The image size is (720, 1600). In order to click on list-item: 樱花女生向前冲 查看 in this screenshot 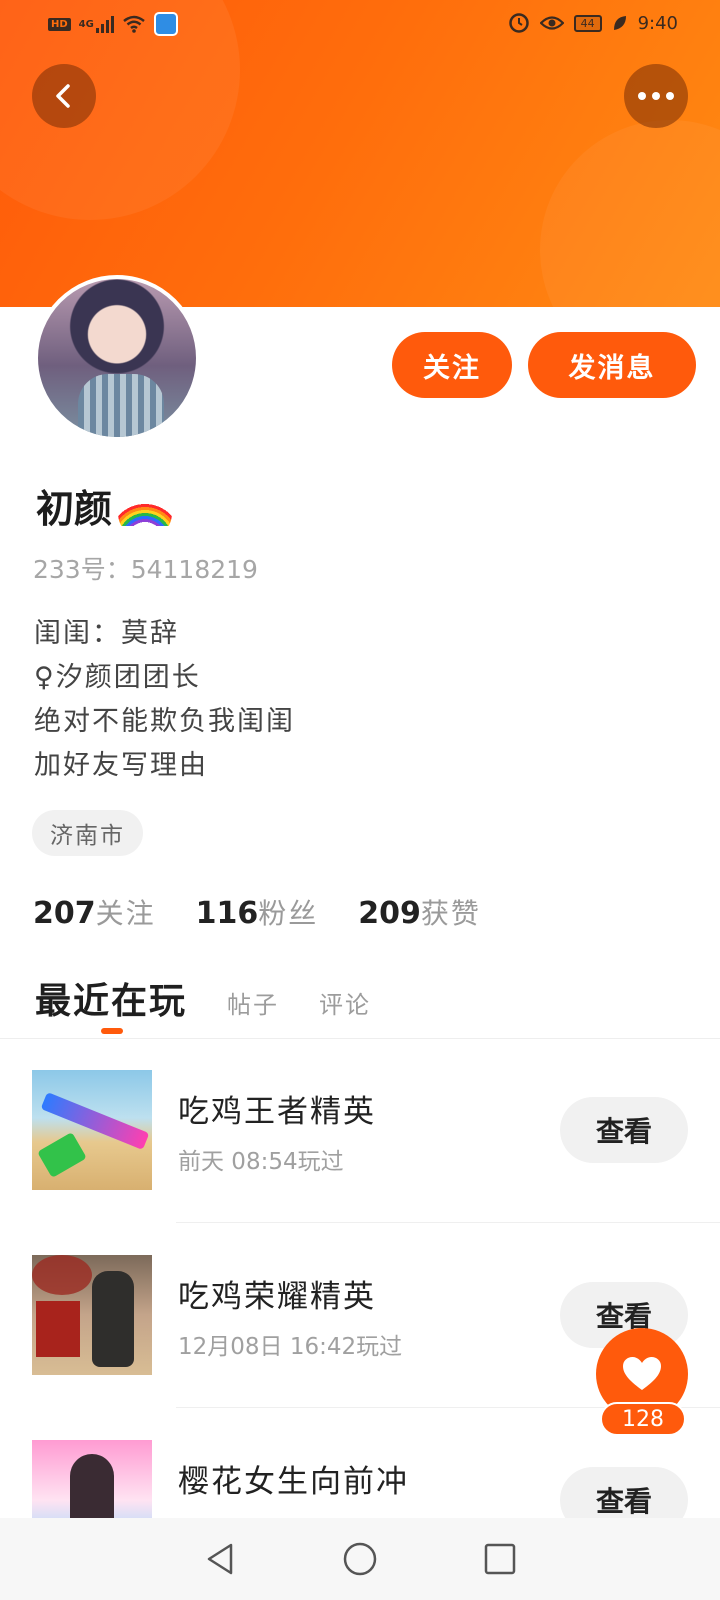, I will do `click(360, 1479)`.